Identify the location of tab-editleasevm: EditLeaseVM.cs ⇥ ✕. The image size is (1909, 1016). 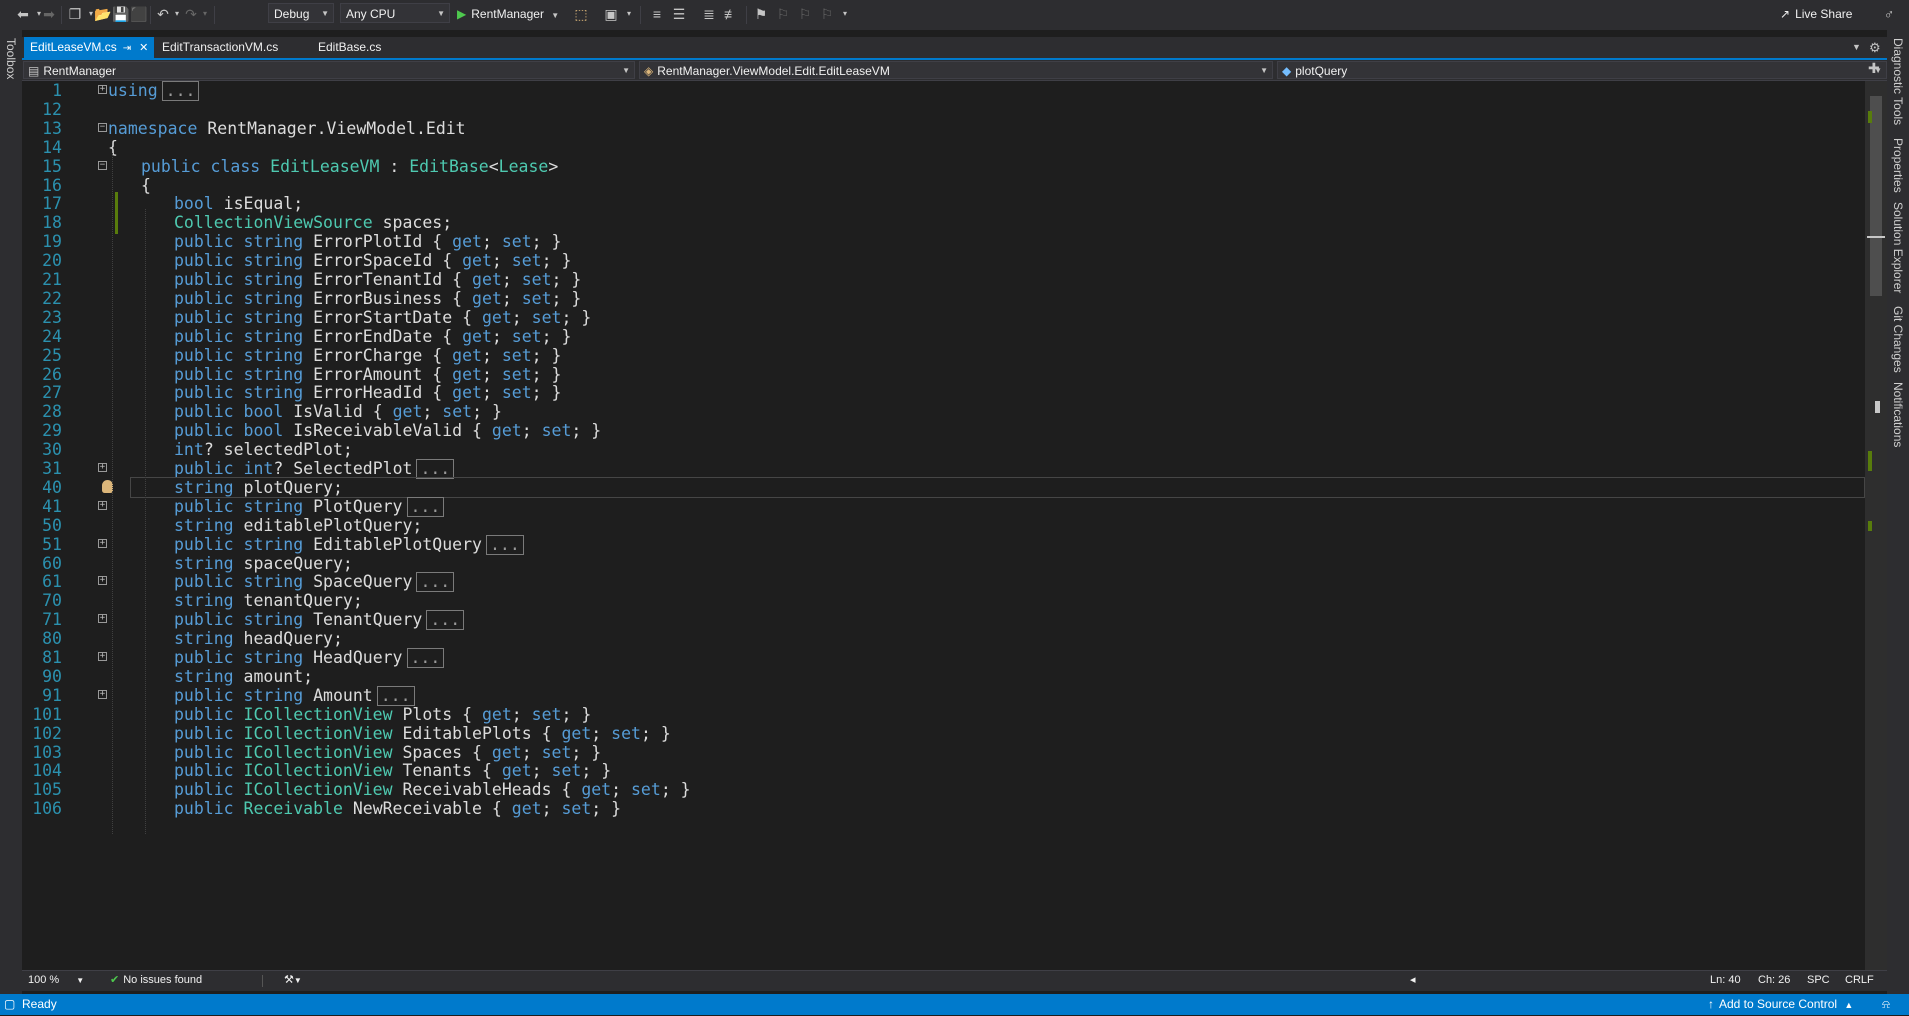
(89, 47).